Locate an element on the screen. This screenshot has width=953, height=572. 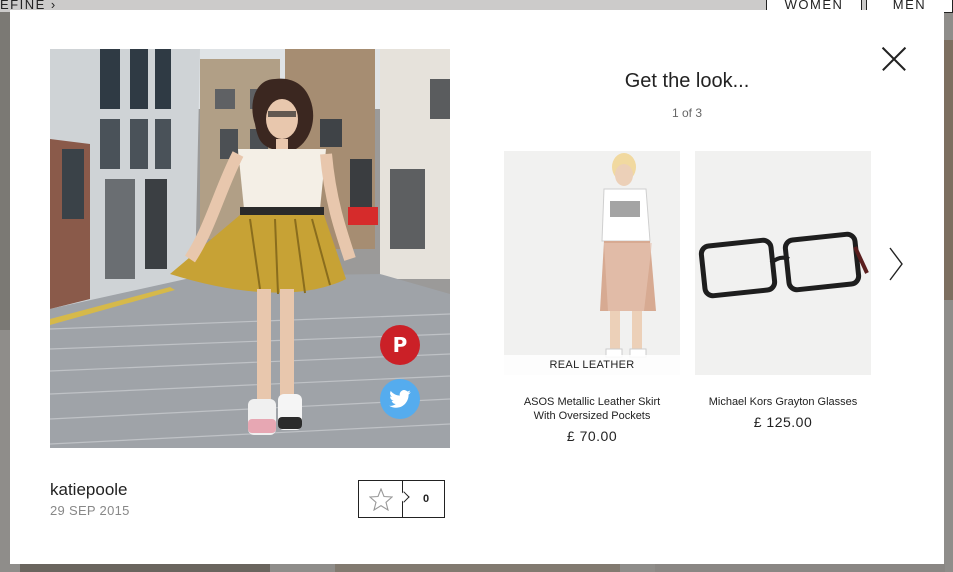
star-icon is located at coordinates (380, 499).